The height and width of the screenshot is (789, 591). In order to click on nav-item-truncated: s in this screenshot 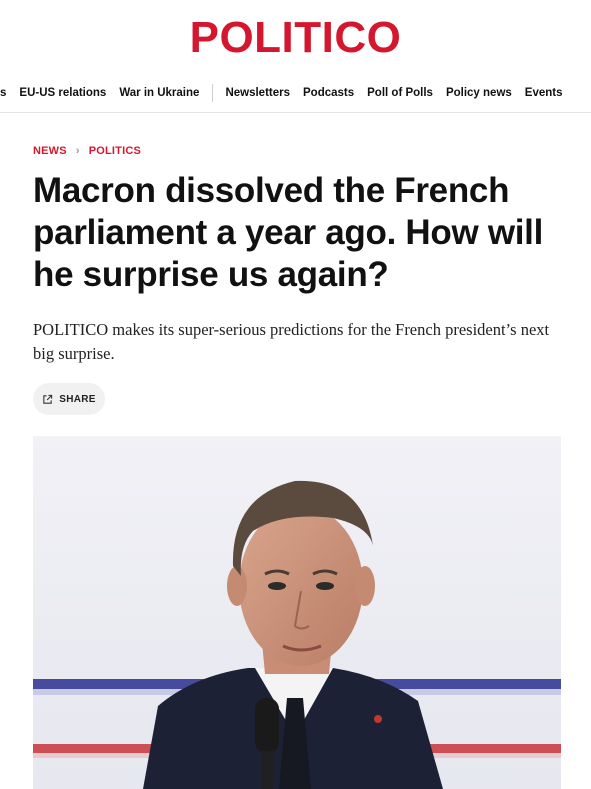, I will do `click(3, 93)`.